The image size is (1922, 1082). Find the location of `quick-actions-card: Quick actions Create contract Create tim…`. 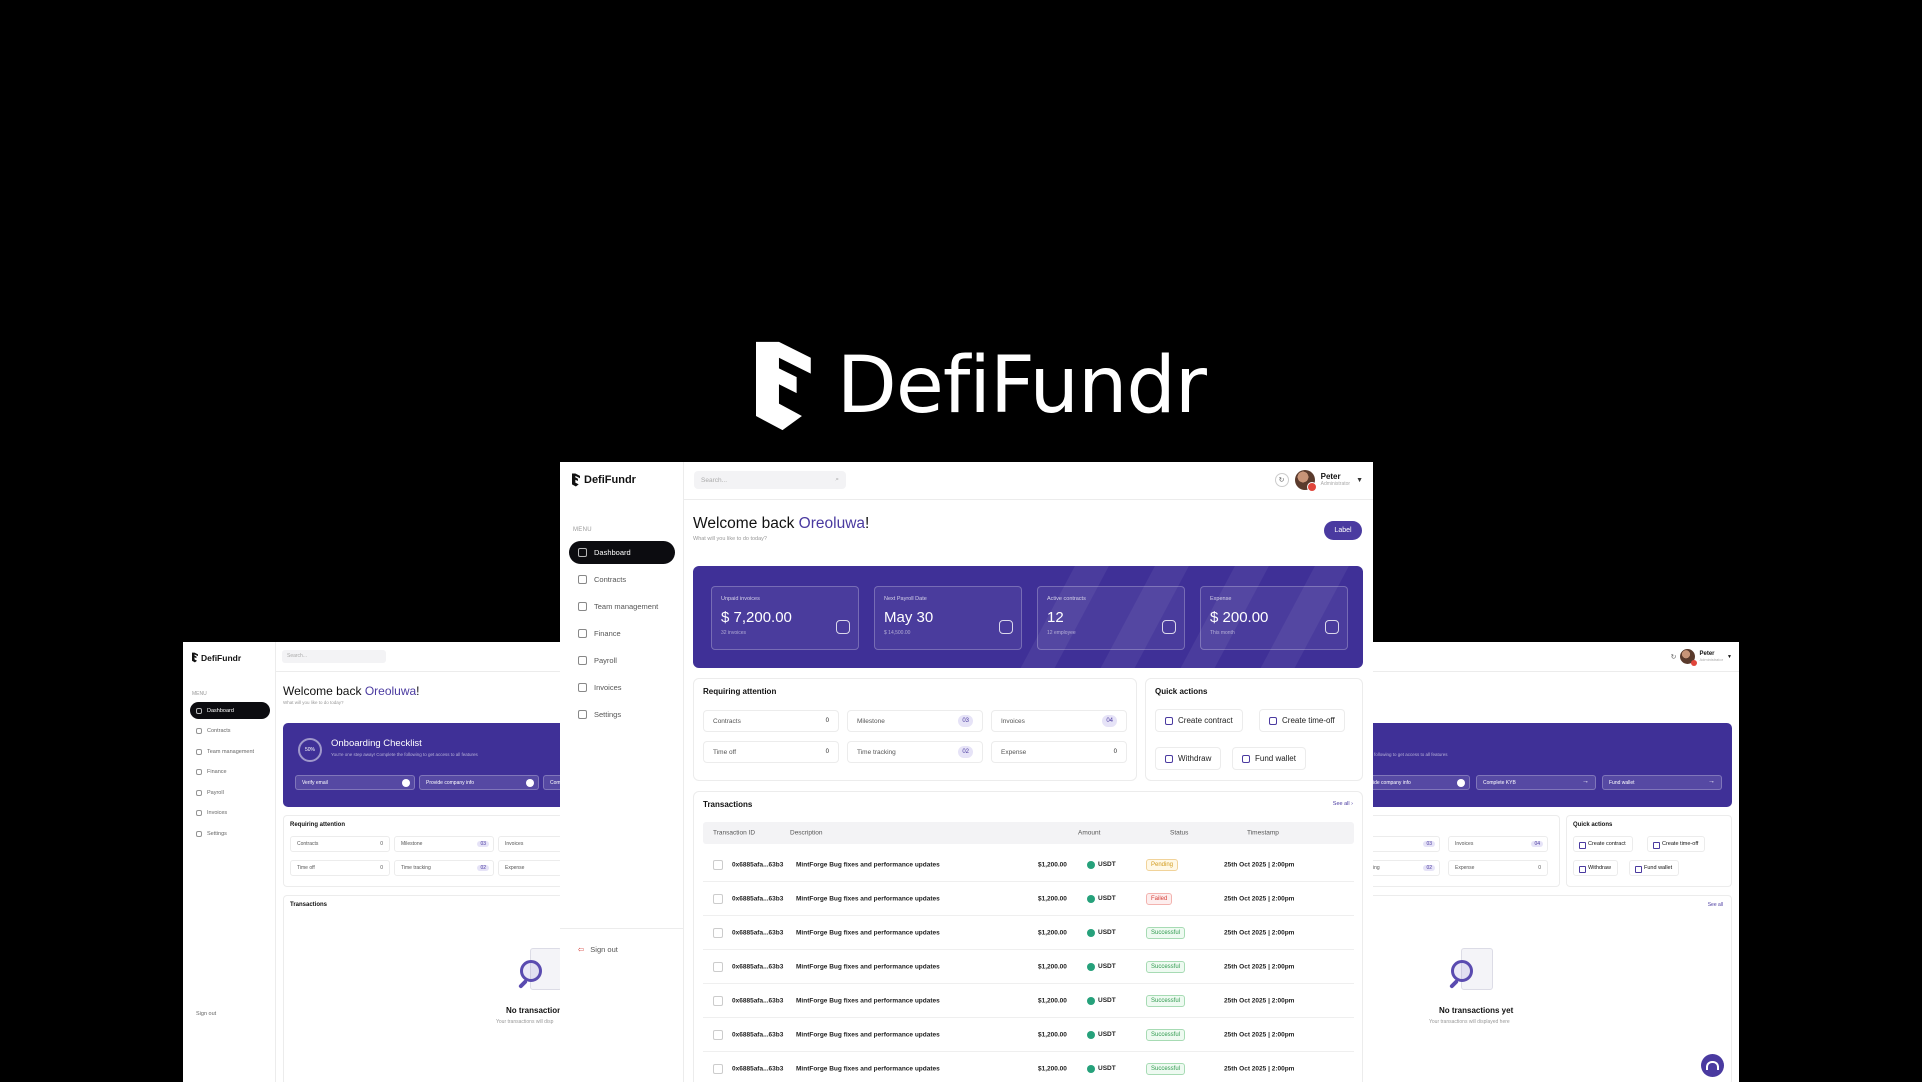

quick-actions-card: Quick actions Create contract Create tim… is located at coordinates (1649, 851).